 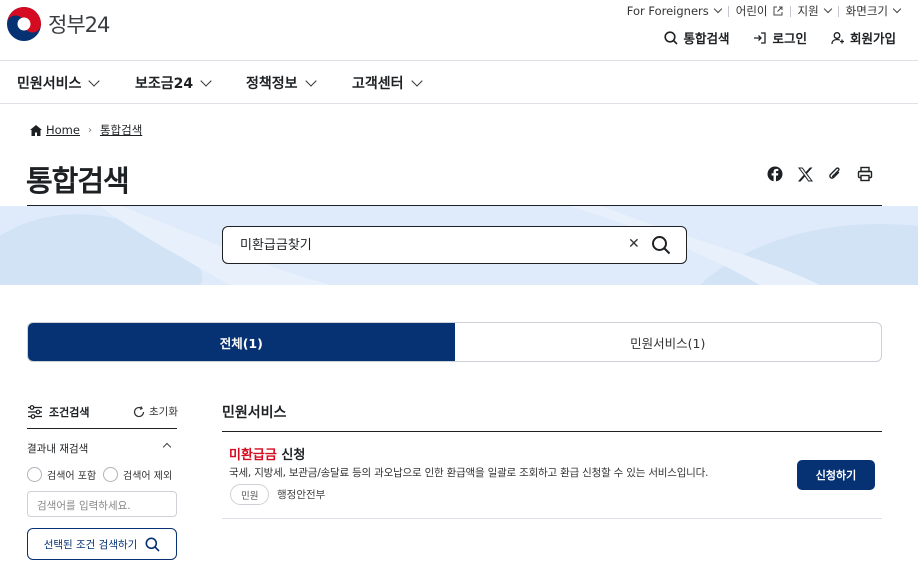 I want to click on breadcrumb-current: 통합검색, so click(x=121, y=130).